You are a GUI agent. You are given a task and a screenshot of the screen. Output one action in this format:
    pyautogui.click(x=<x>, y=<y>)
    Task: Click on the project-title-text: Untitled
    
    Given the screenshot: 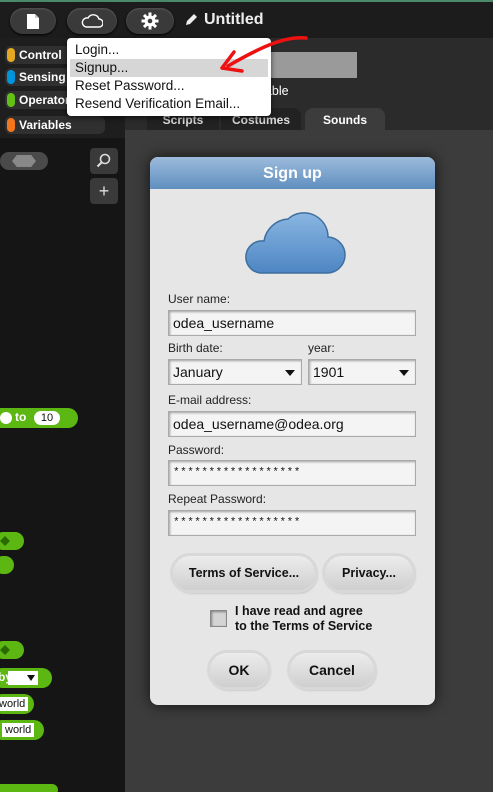 What is the action you would take?
    pyautogui.click(x=234, y=19)
    